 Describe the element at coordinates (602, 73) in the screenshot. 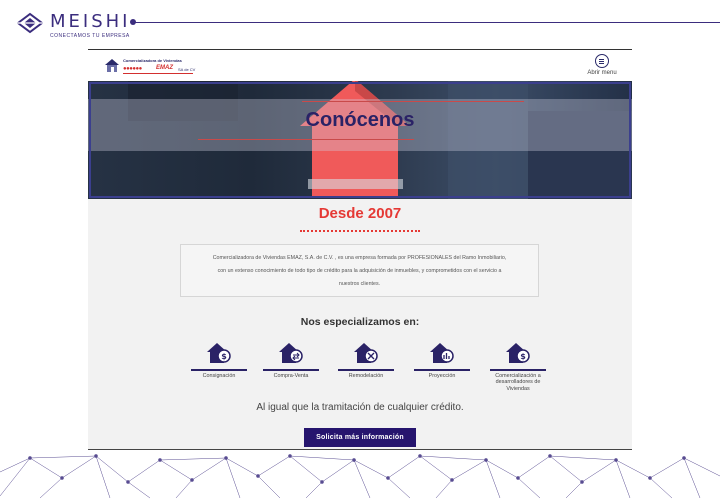

I see `open-menu-label: Abrir menu` at that location.